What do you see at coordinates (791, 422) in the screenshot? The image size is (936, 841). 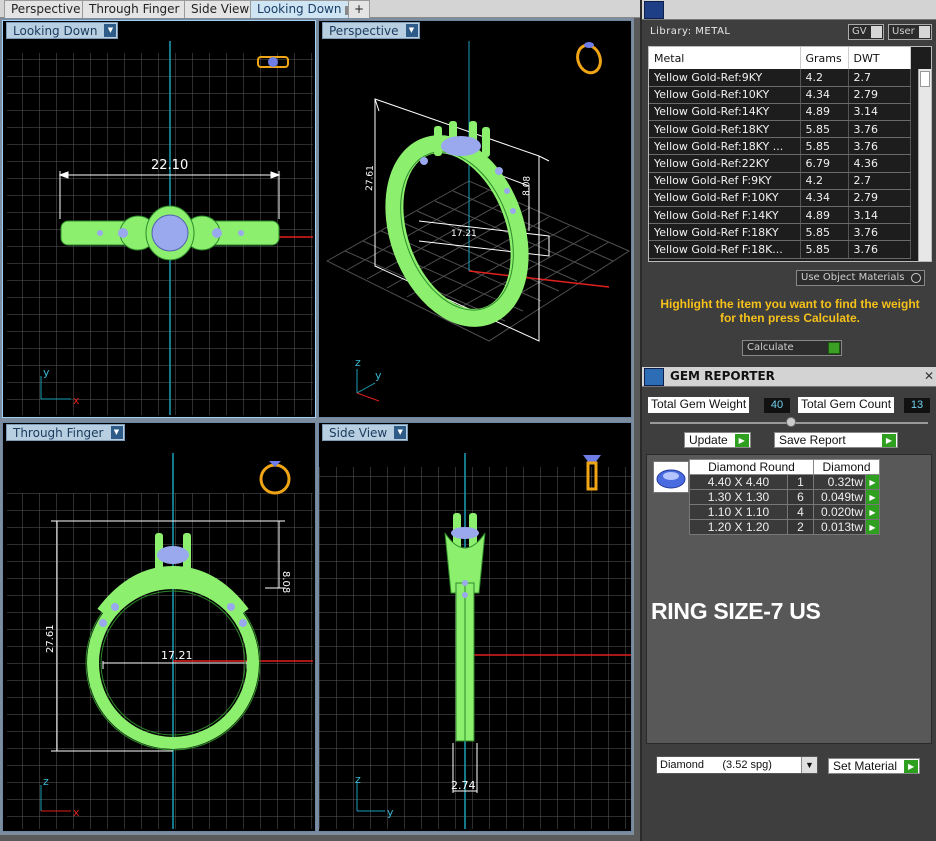 I see `slider-handle` at bounding box center [791, 422].